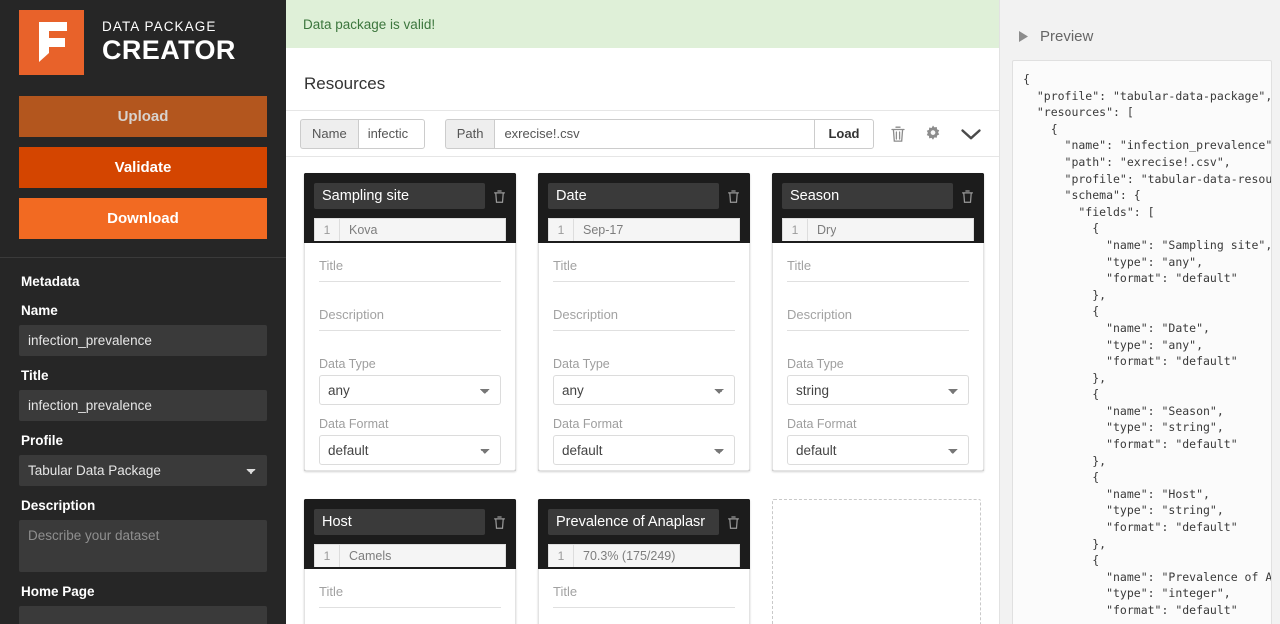 Image resolution: width=1280 pixels, height=624 pixels. Describe the element at coordinates (644, 229) in the screenshot. I see `field-sample-row: 1 Sep-17` at that location.